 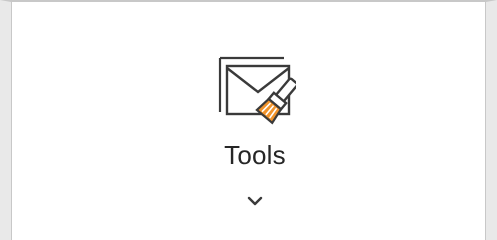 I want to click on ribbon-divider-left, so click(x=11, y=120).